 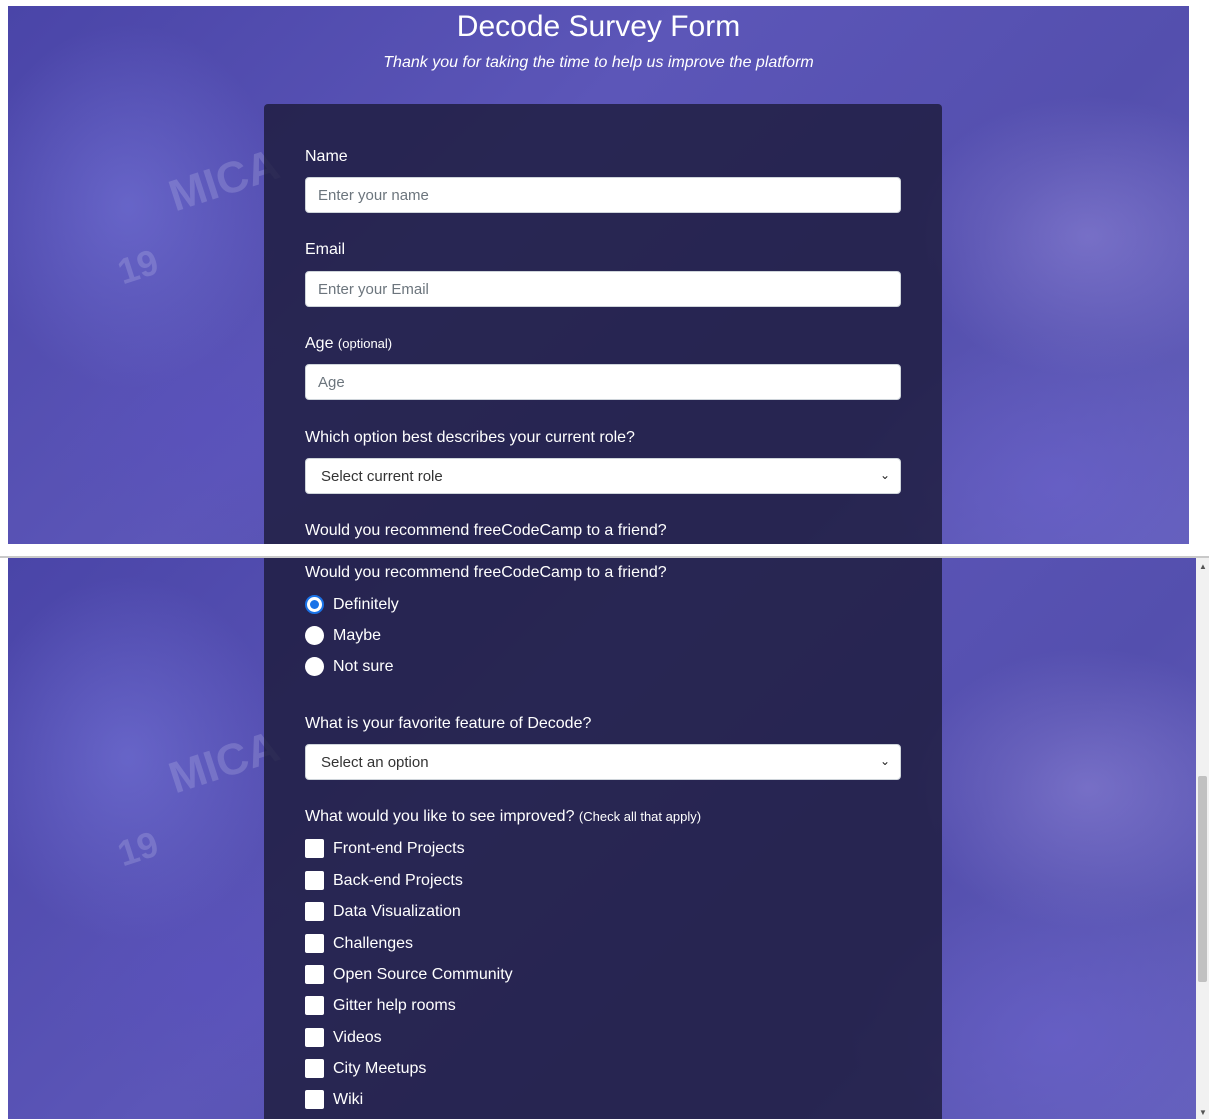 What do you see at coordinates (314, 604) in the screenshot?
I see `radio-selected` at bounding box center [314, 604].